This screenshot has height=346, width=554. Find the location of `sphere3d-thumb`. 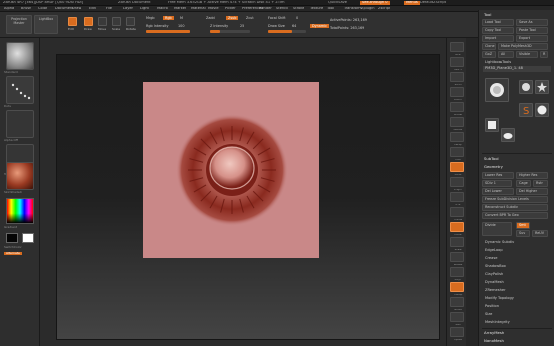

sphere3d-thumb is located at coordinates (542, 110).